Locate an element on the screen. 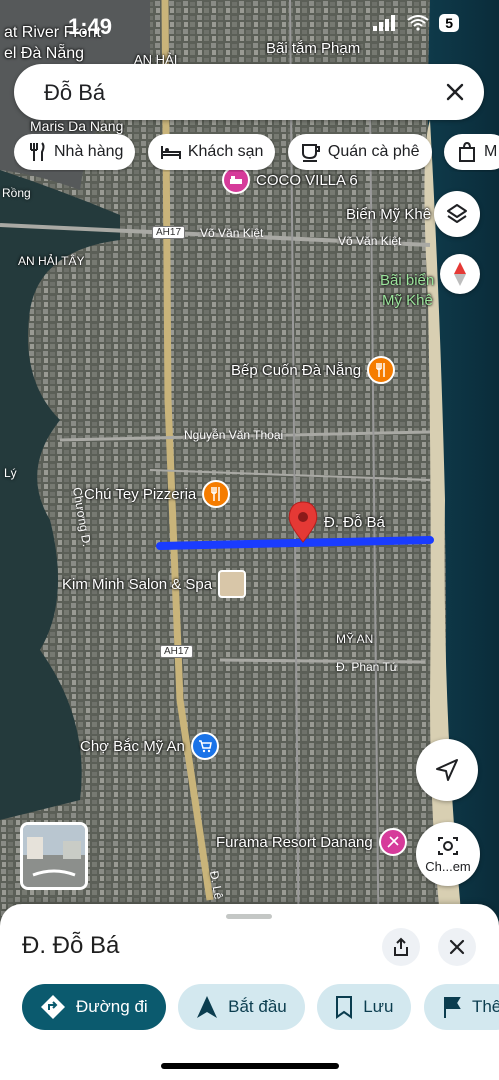  district-label: MỸ AN is located at coordinates (355, 639).